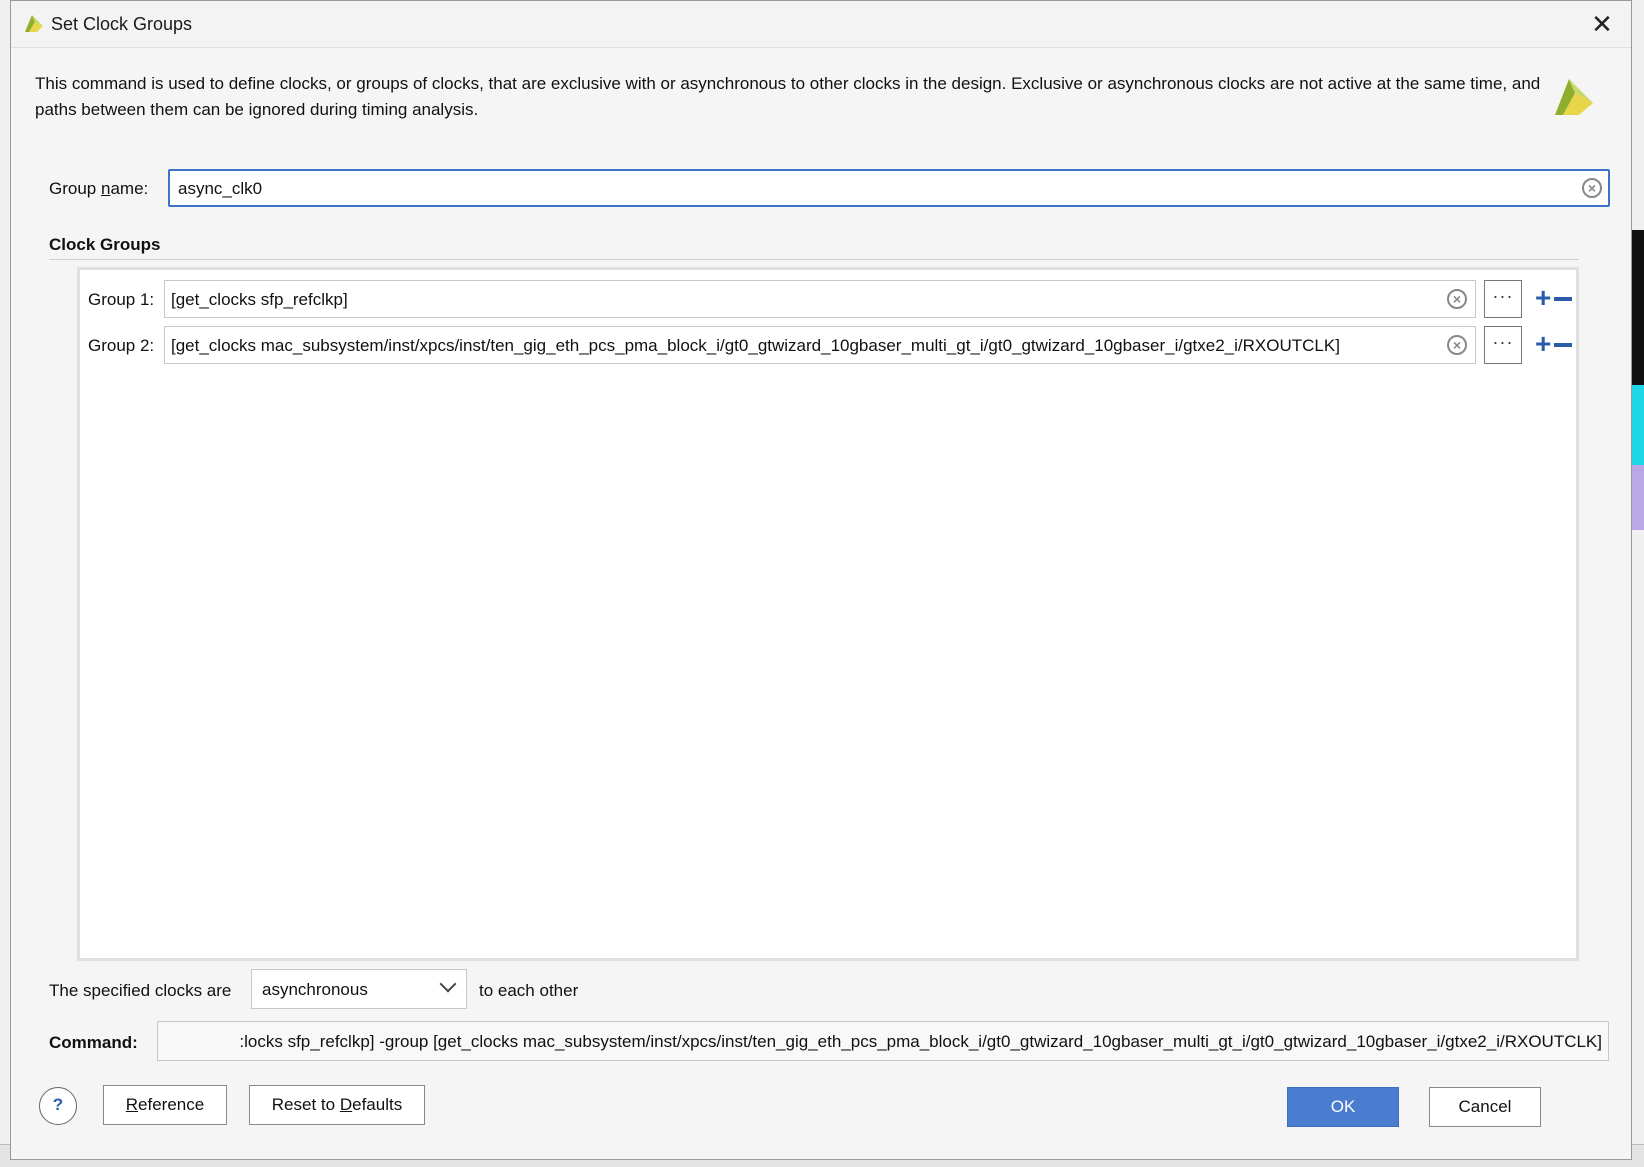 This screenshot has width=1644, height=1167. I want to click on section-divider, so click(814, 259).